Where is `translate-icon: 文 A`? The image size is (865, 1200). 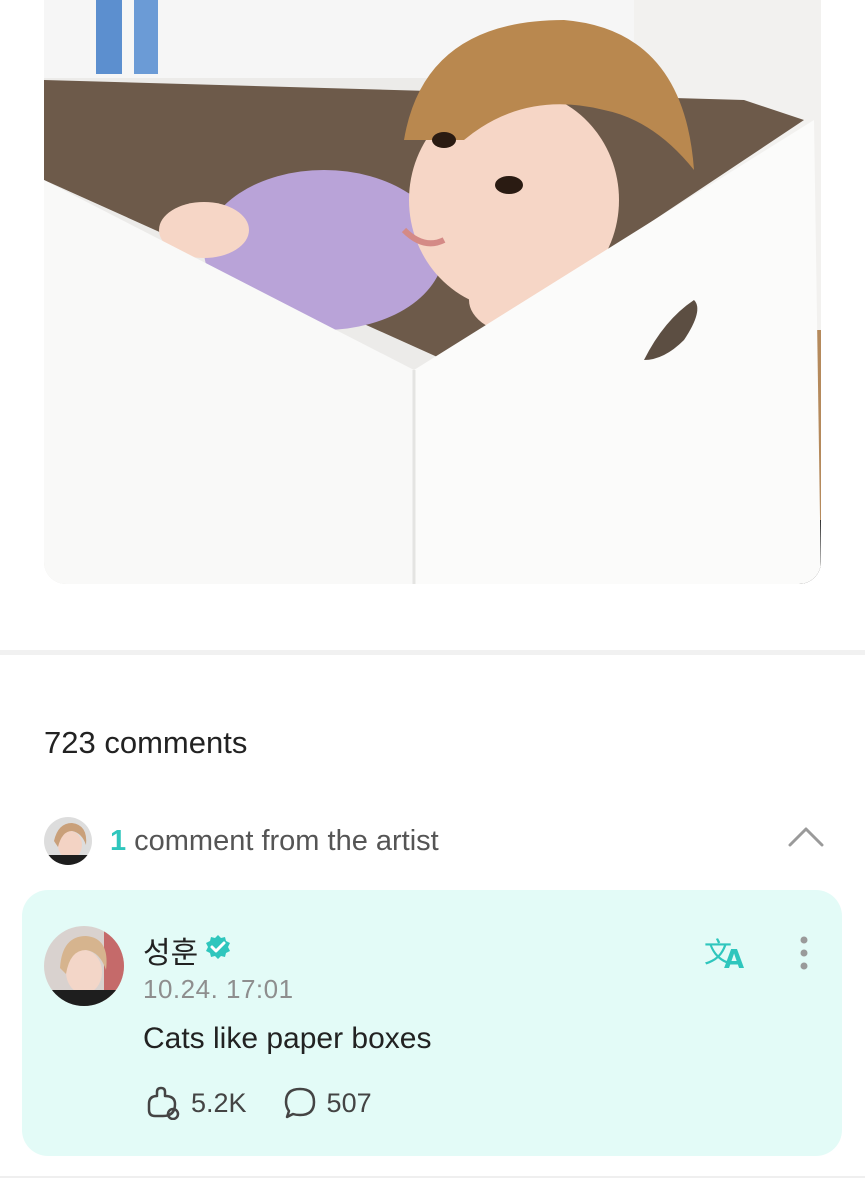 translate-icon: 文 A is located at coordinates (726, 954).